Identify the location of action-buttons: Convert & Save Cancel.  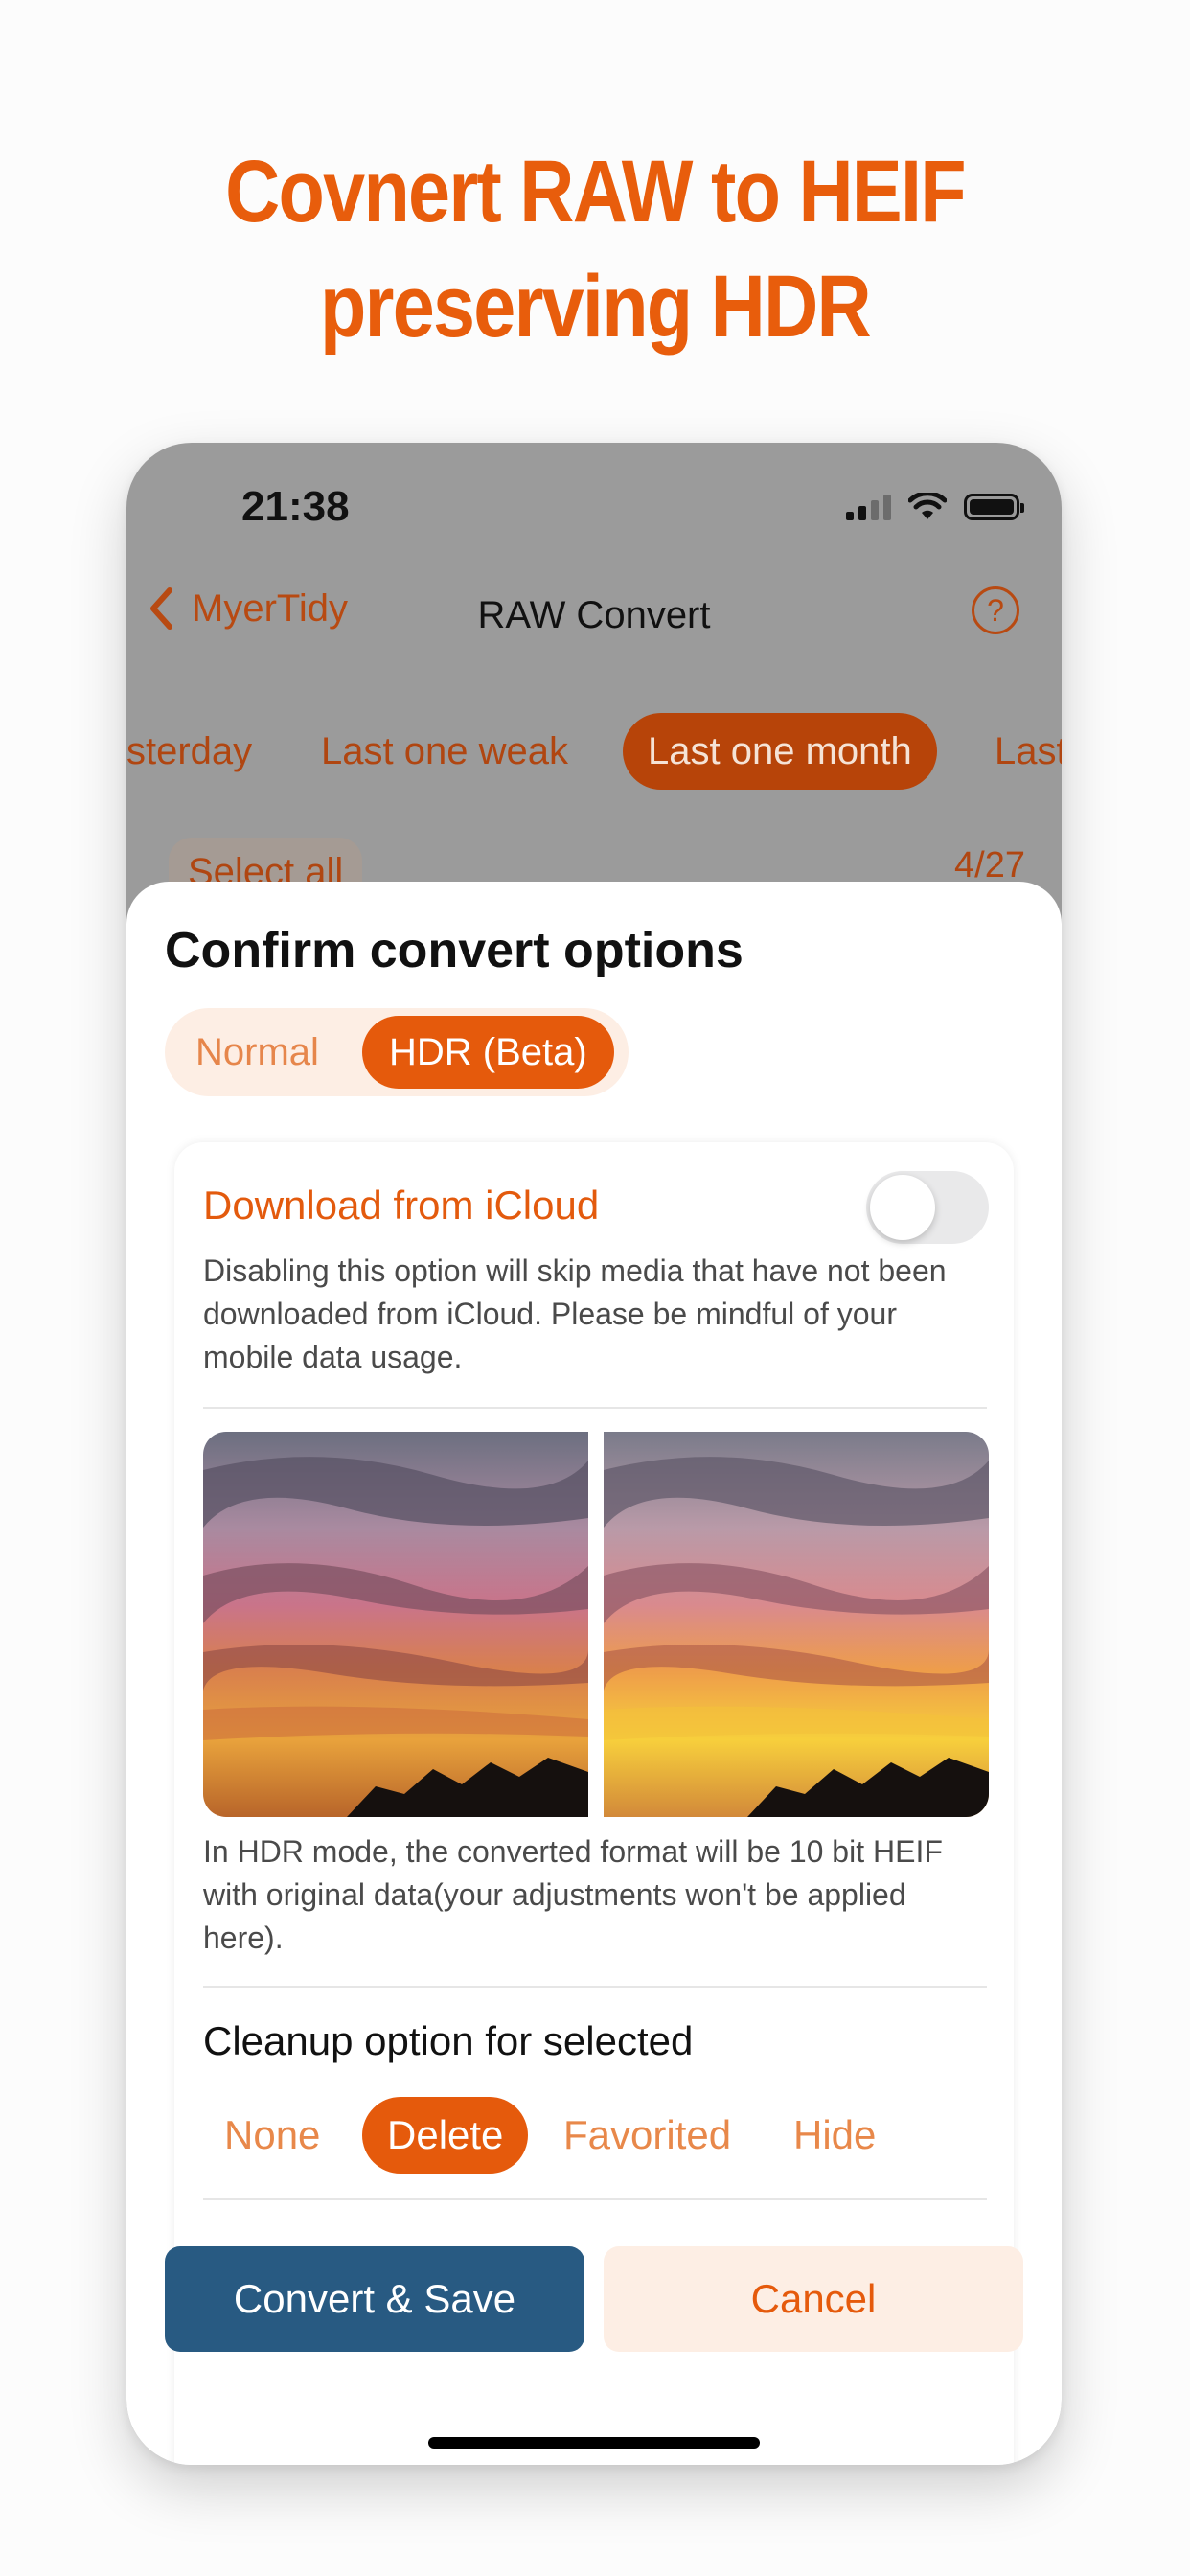
(594, 2299).